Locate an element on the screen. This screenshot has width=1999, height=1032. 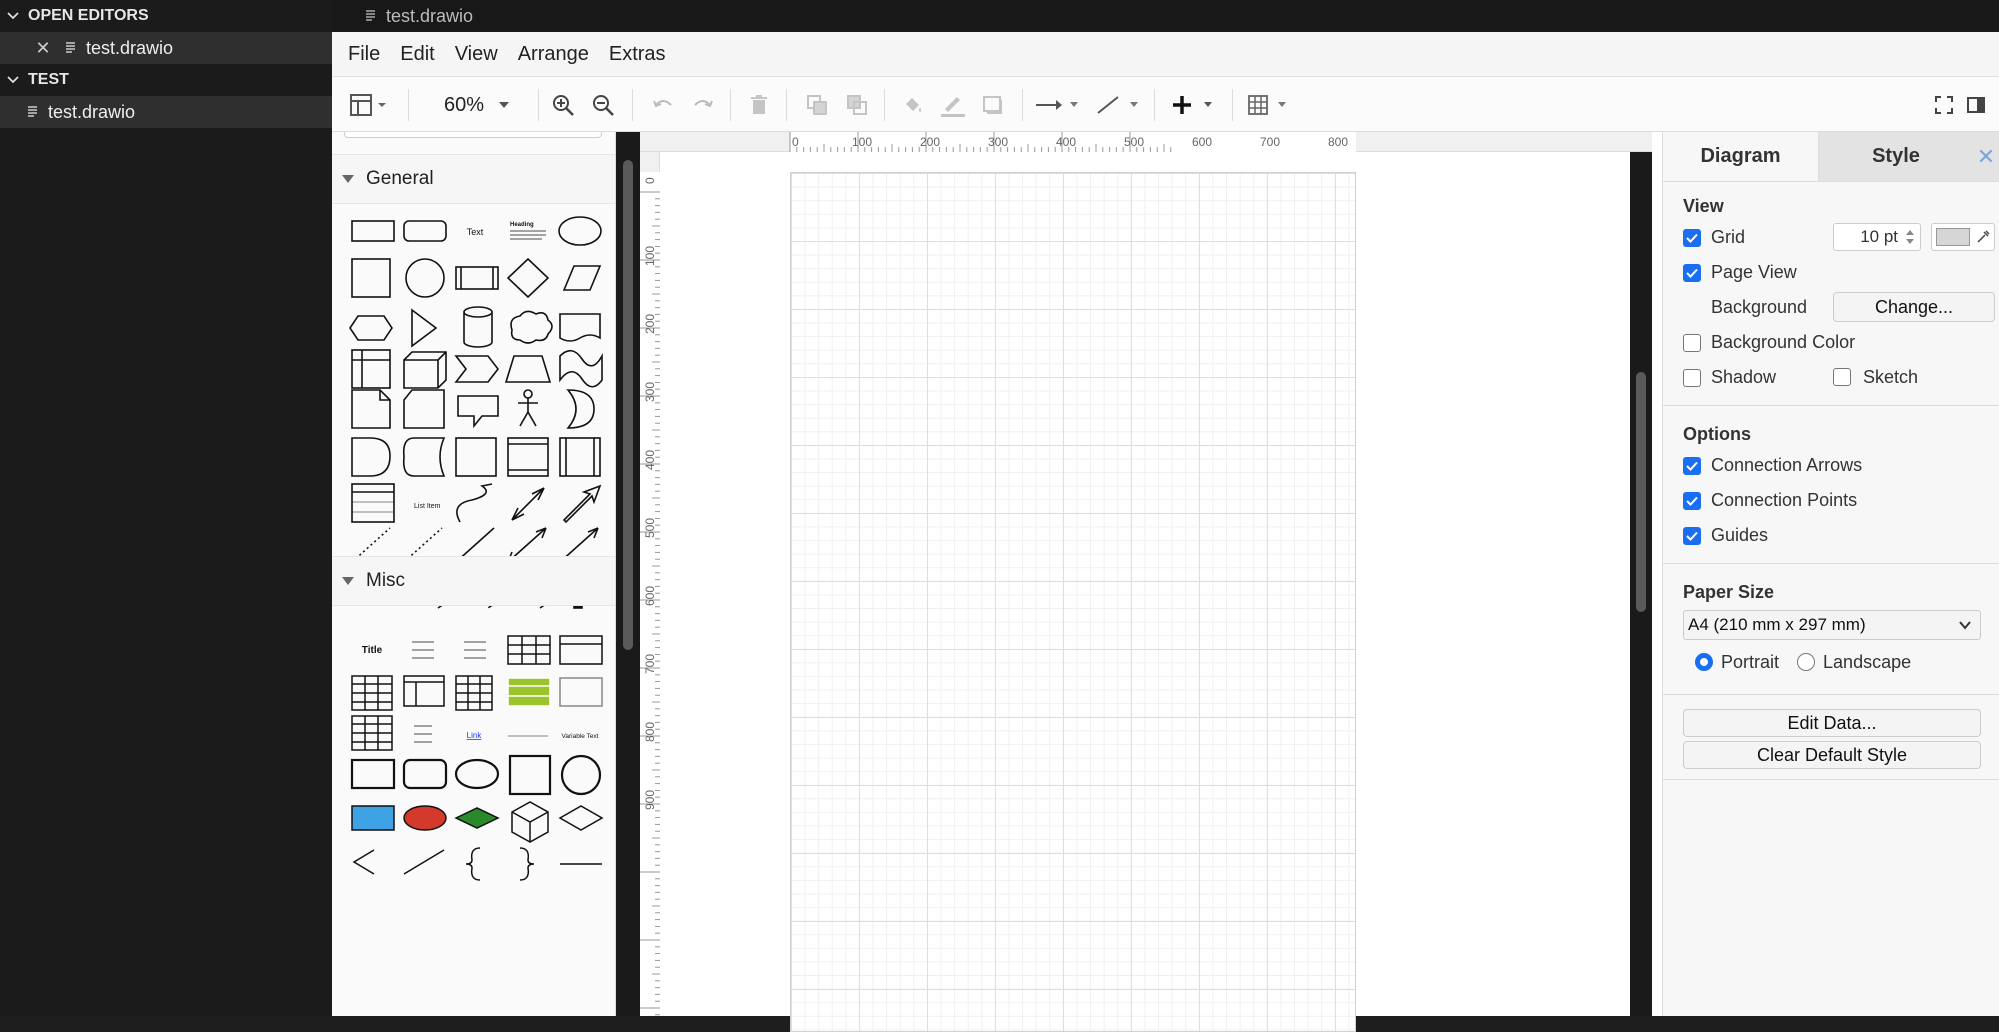
grid-size-value: 10 pt is located at coordinates (1879, 236).